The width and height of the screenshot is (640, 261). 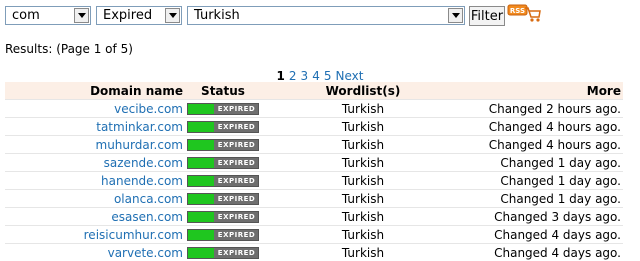 I want to click on page-link-3: 3, so click(x=305, y=76).